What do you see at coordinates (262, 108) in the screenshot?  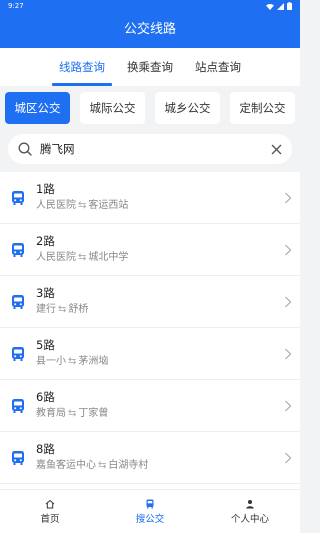 I see `category-custom-bus: 定制公交` at bounding box center [262, 108].